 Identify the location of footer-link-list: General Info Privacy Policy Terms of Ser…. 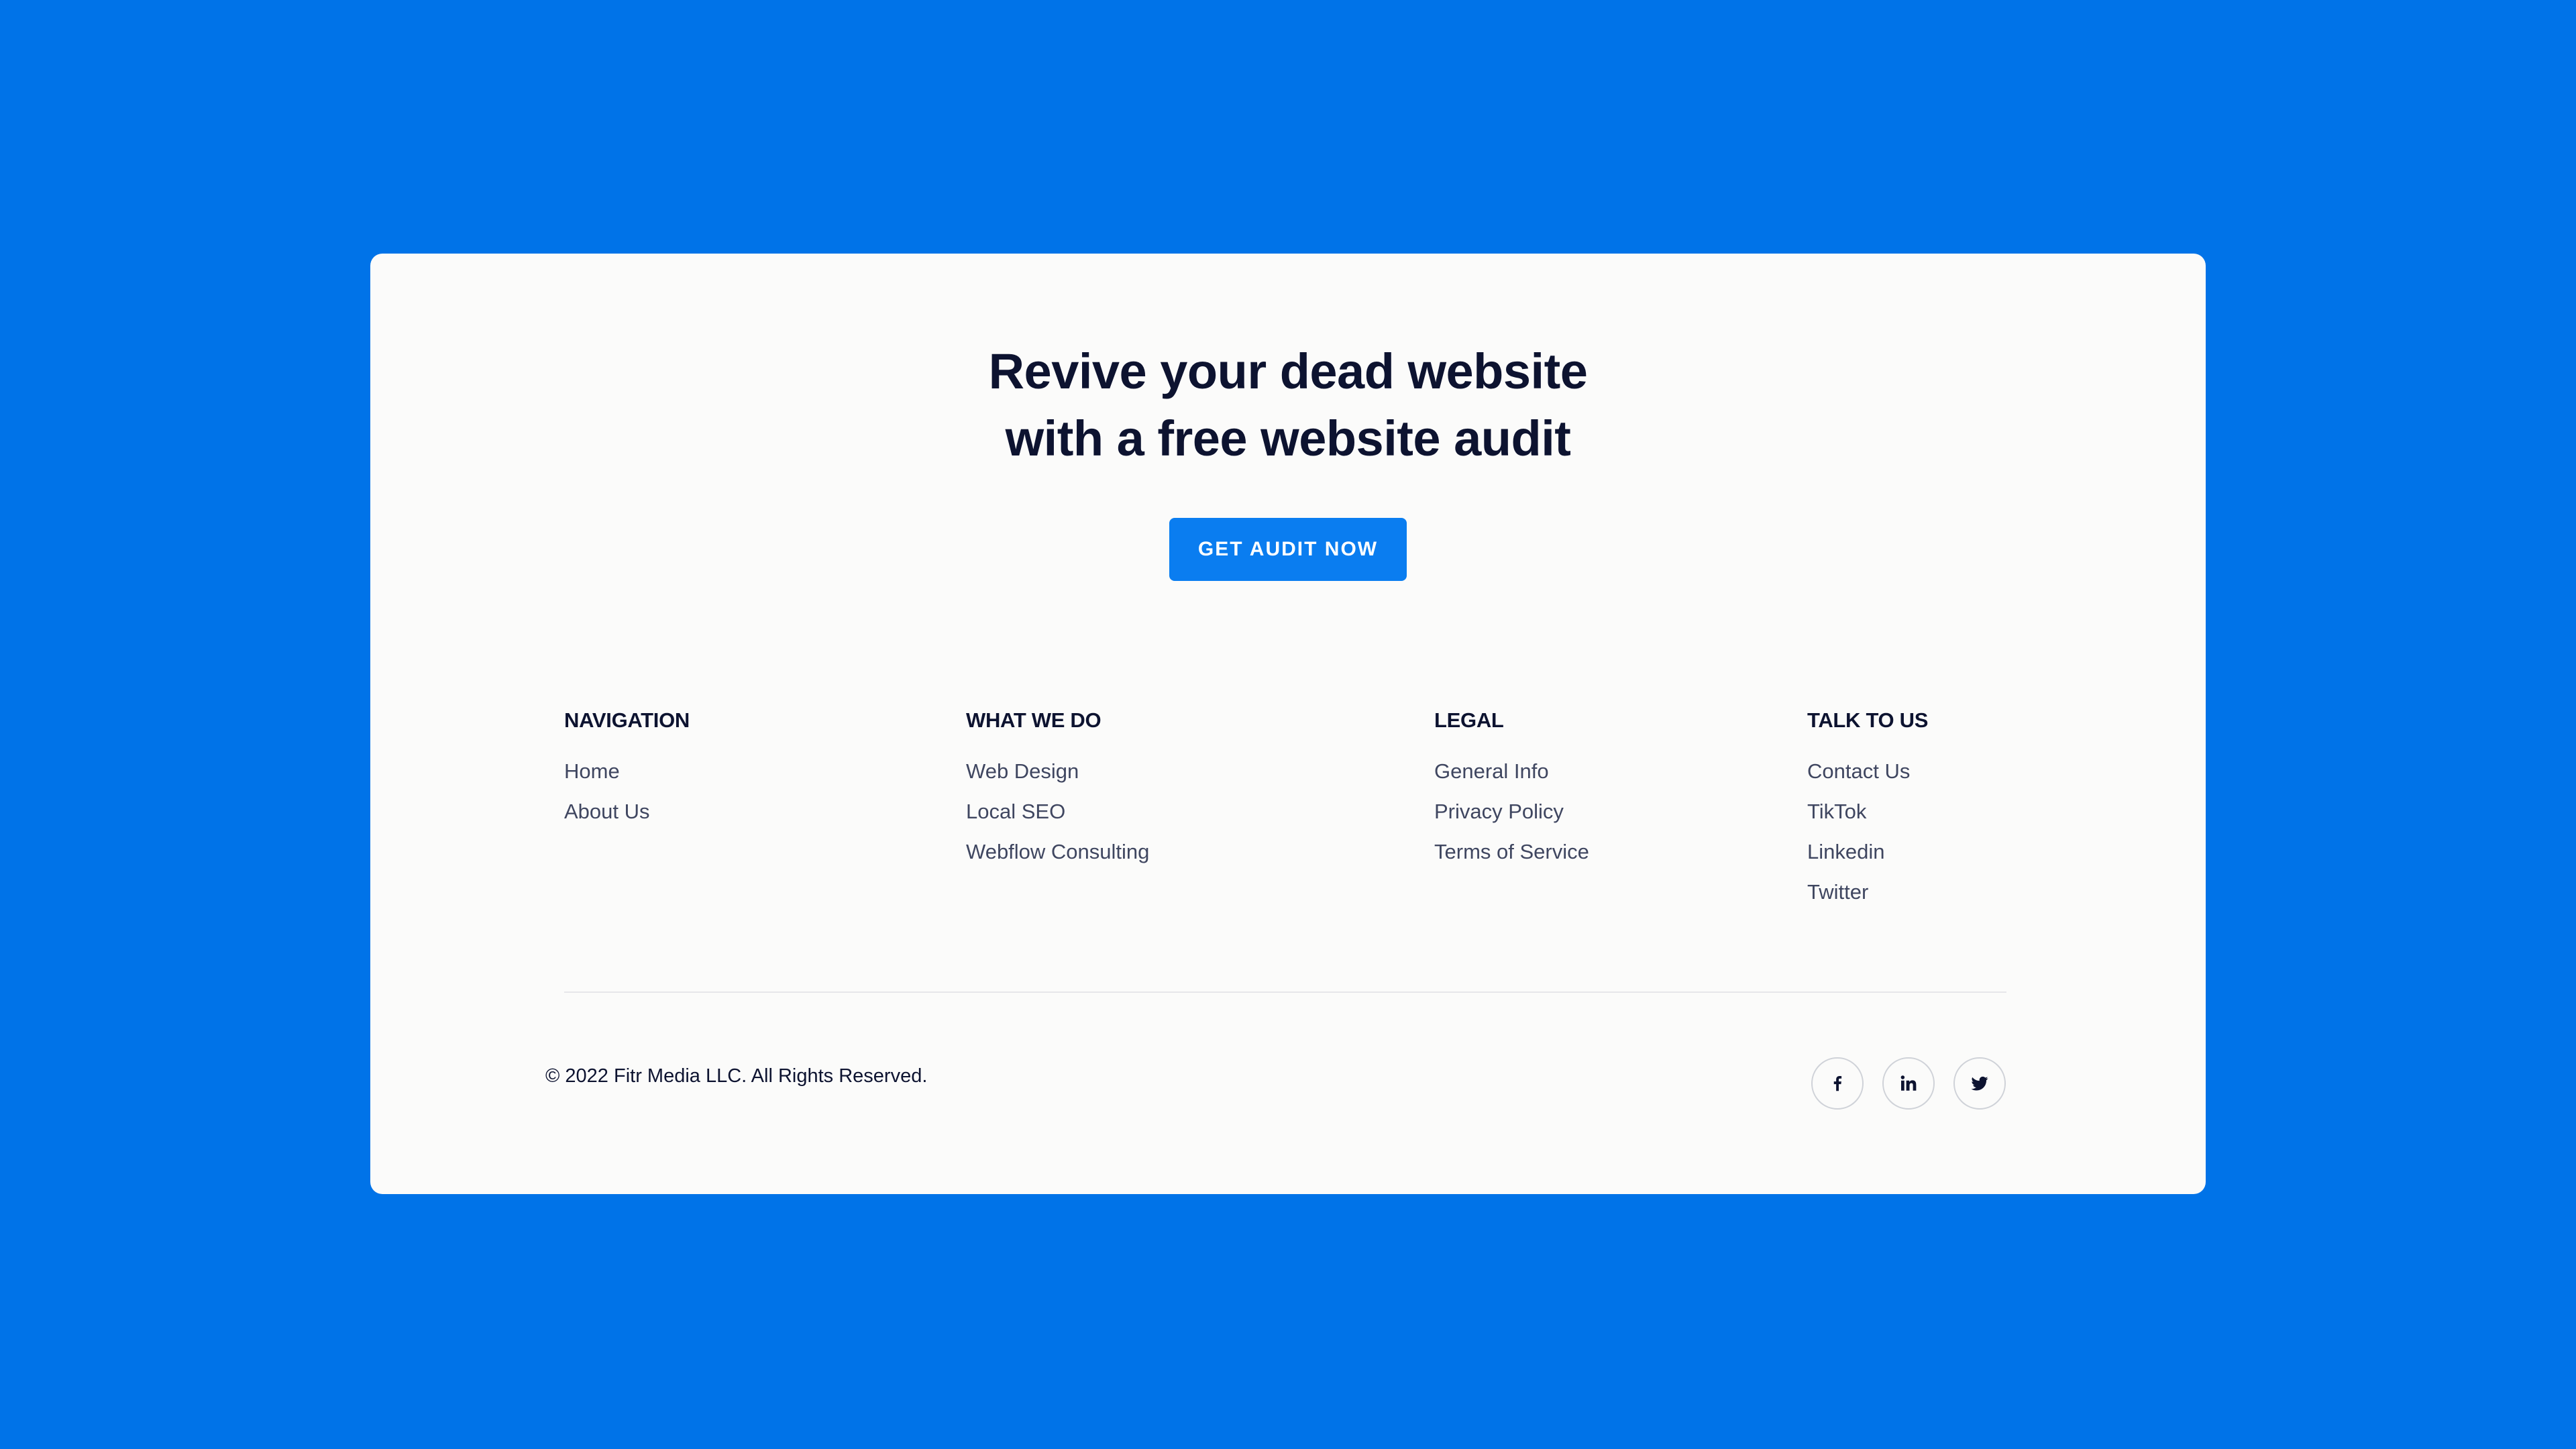
(1511, 819).